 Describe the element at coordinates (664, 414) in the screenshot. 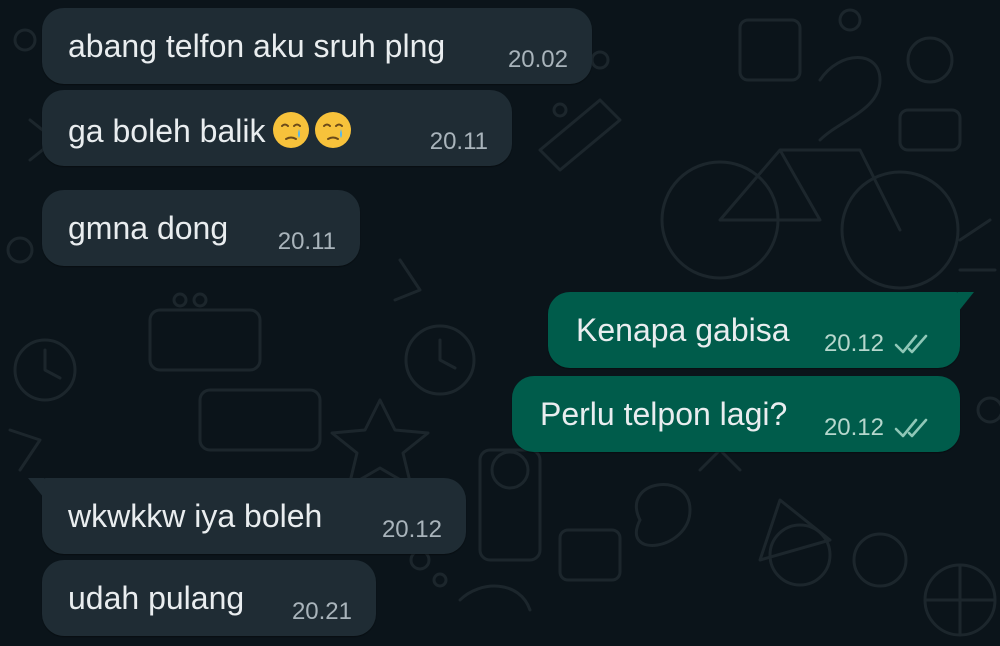

I see `message-text: Perlu telpon lagi?` at that location.